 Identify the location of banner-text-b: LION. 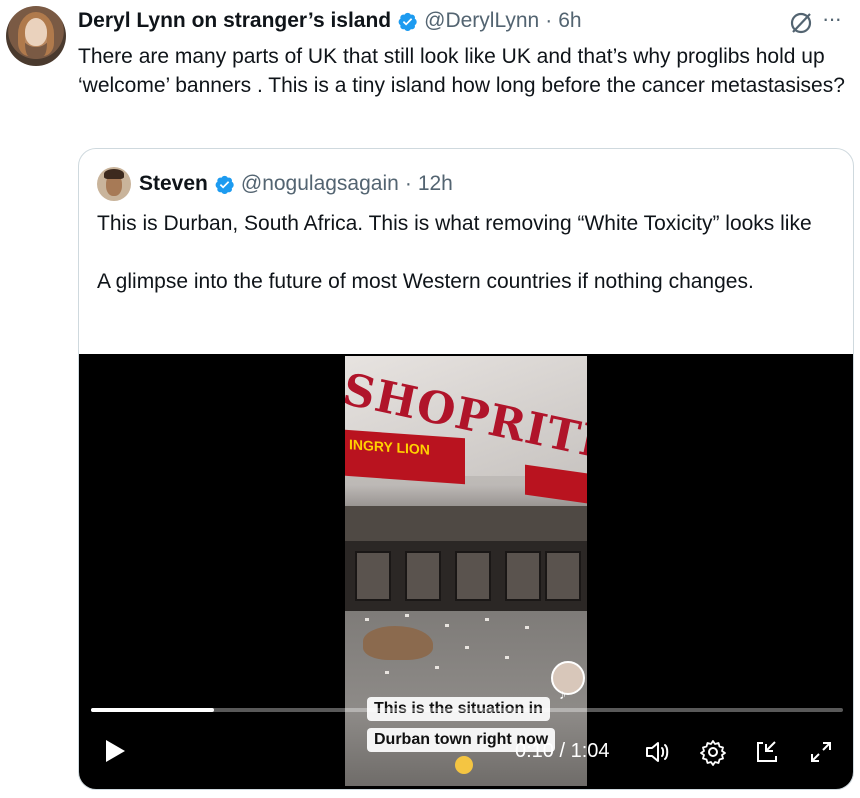
(413, 448).